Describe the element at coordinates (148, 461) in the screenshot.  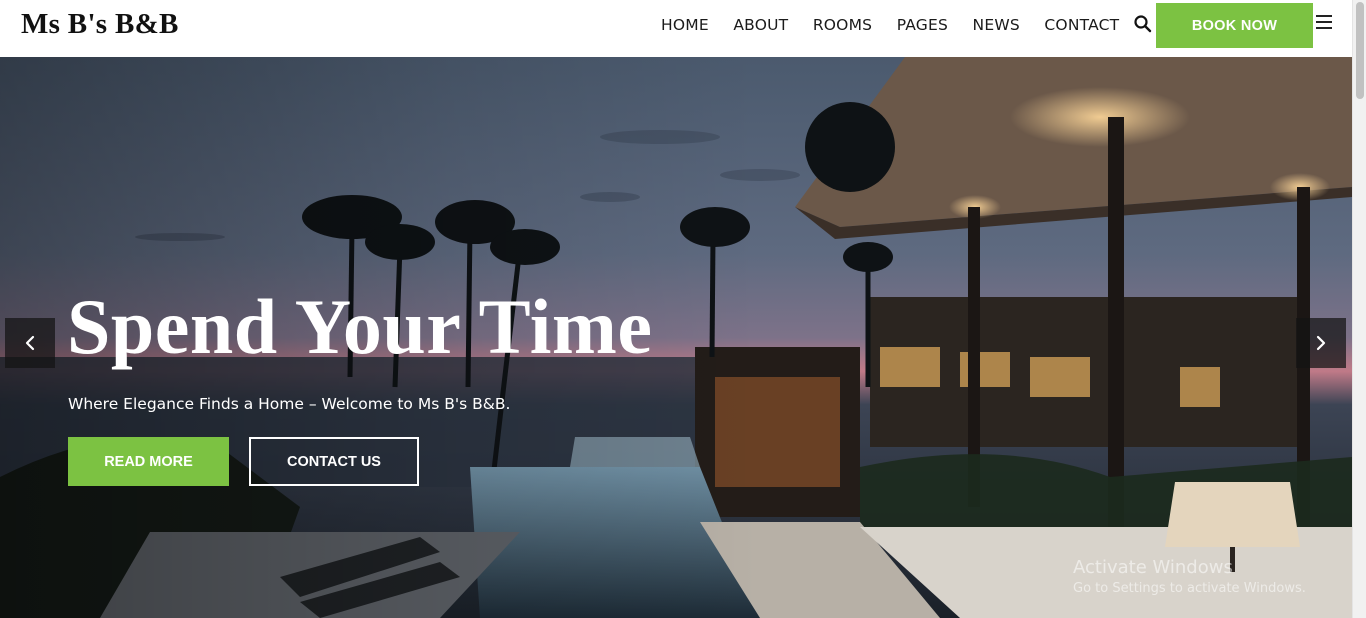
I see `read-more-button: READ MORE` at that location.